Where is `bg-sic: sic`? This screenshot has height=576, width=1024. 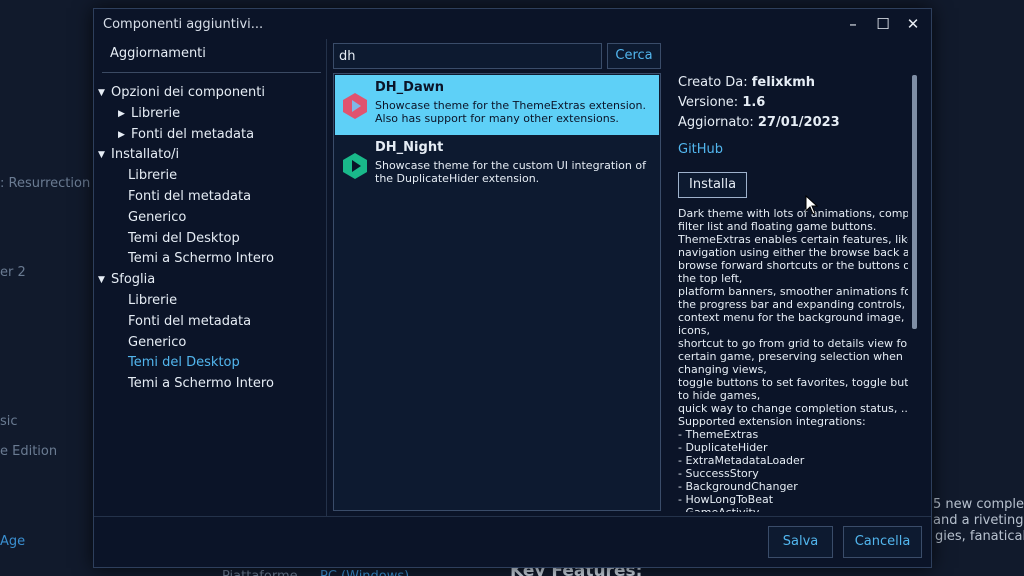
bg-sic: sic is located at coordinates (9, 421).